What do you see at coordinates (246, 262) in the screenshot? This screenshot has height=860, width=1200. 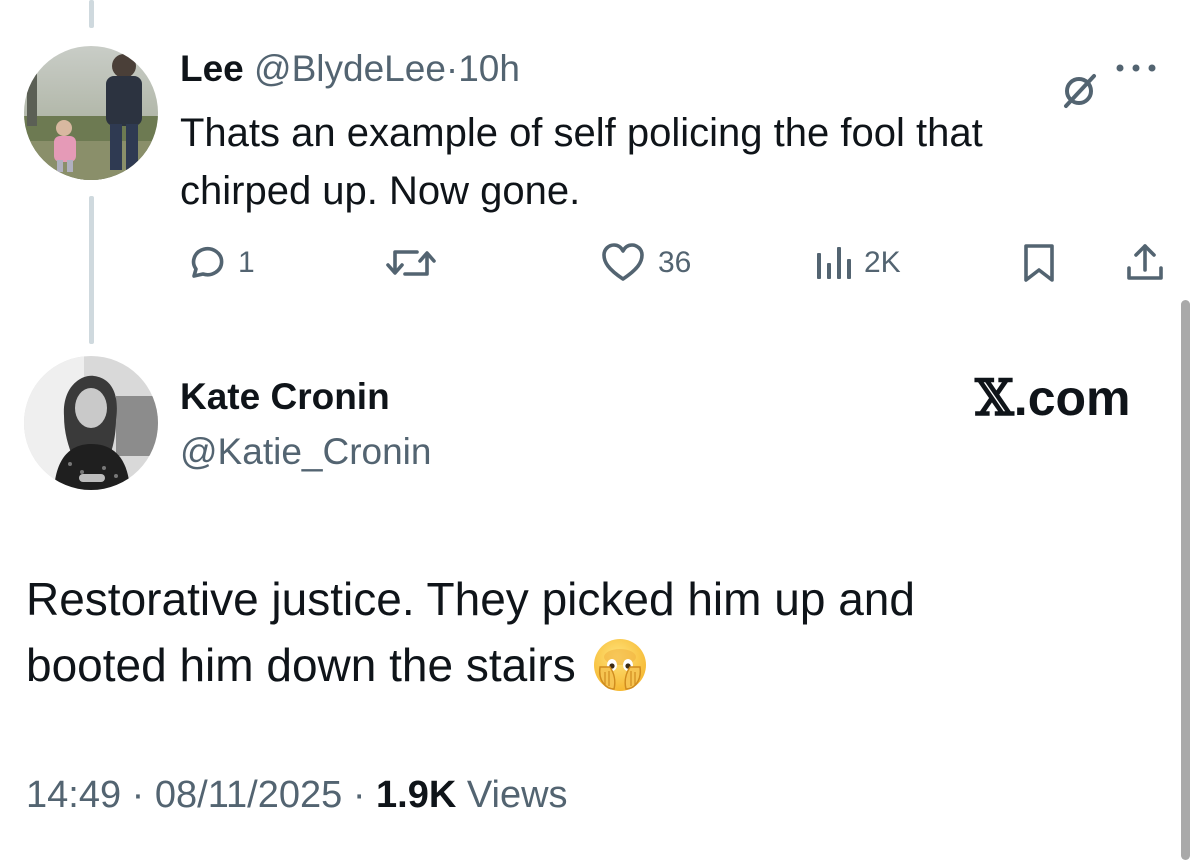 I see `reply-count: 1` at bounding box center [246, 262].